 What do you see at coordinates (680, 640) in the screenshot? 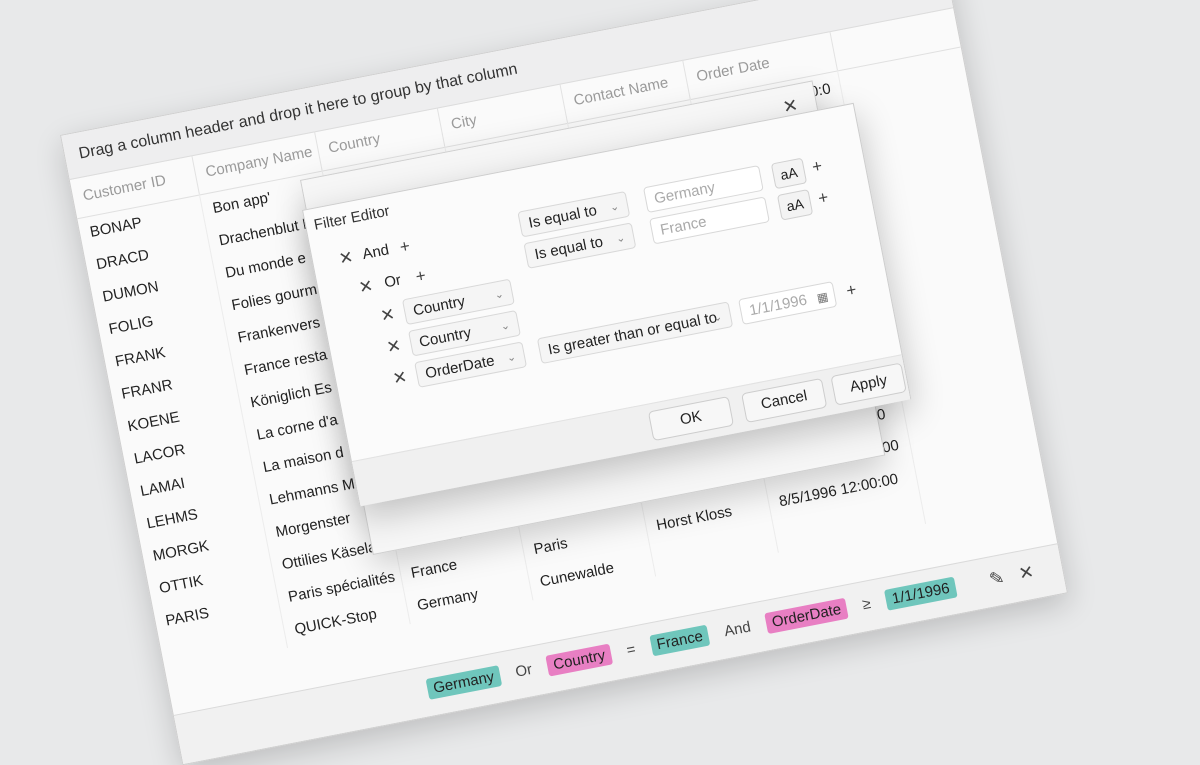
I see `filter-token-val: France` at bounding box center [680, 640].